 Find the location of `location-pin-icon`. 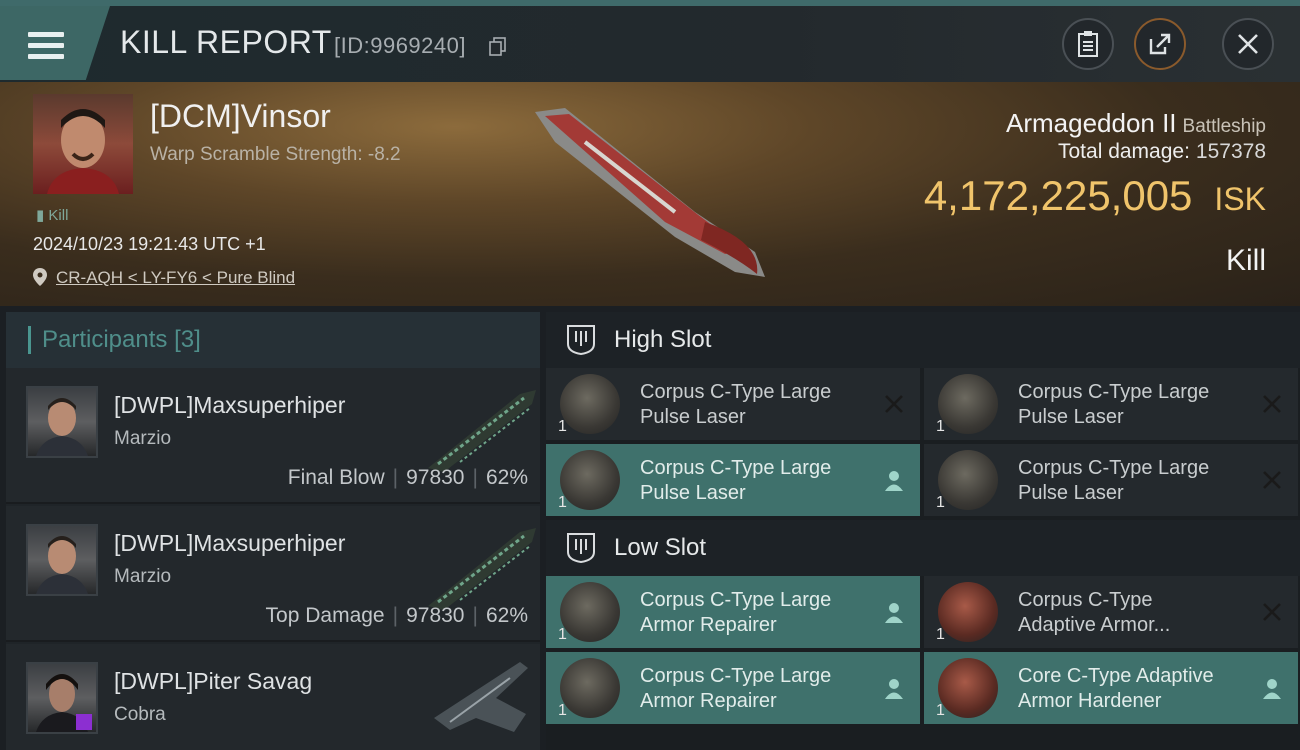

location-pin-icon is located at coordinates (40, 277).